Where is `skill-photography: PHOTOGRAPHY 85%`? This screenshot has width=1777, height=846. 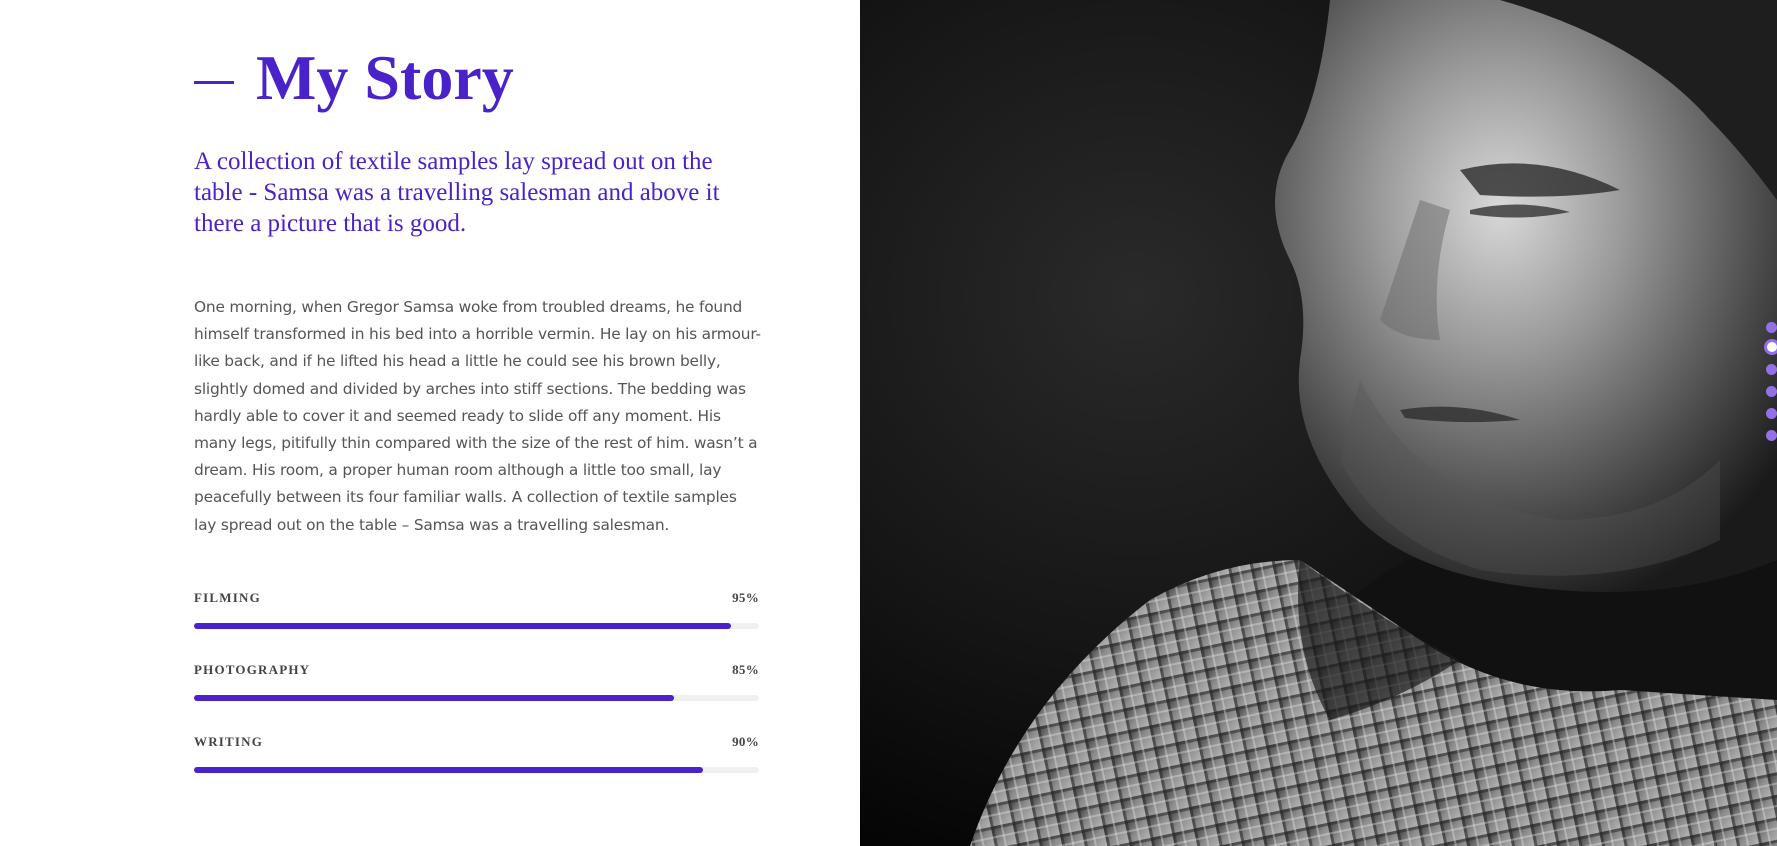 skill-photography: PHOTOGRAPHY 85% is located at coordinates (476, 698).